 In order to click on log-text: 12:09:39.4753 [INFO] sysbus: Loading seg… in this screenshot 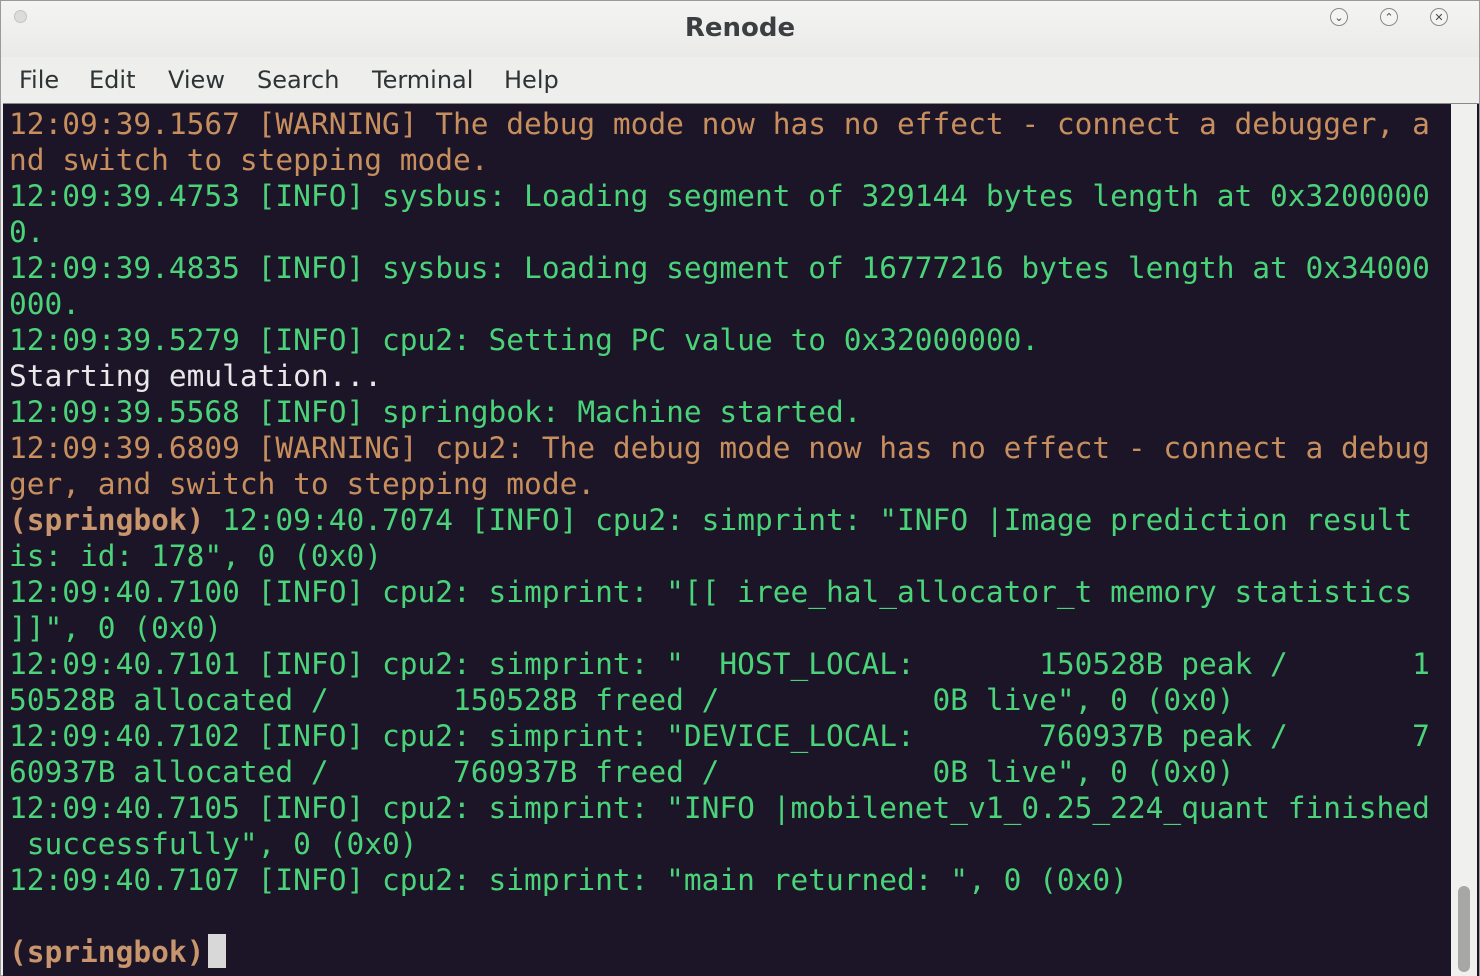, I will do `click(719, 196)`.